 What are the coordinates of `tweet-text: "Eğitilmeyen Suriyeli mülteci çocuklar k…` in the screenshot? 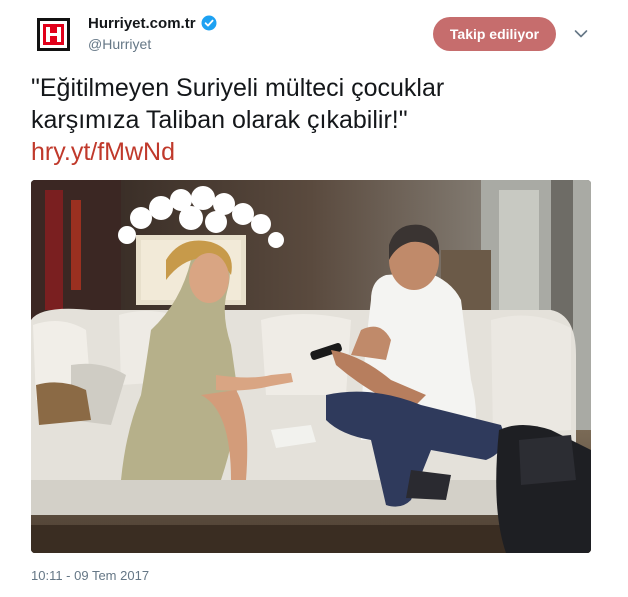 It's located at (311, 120).